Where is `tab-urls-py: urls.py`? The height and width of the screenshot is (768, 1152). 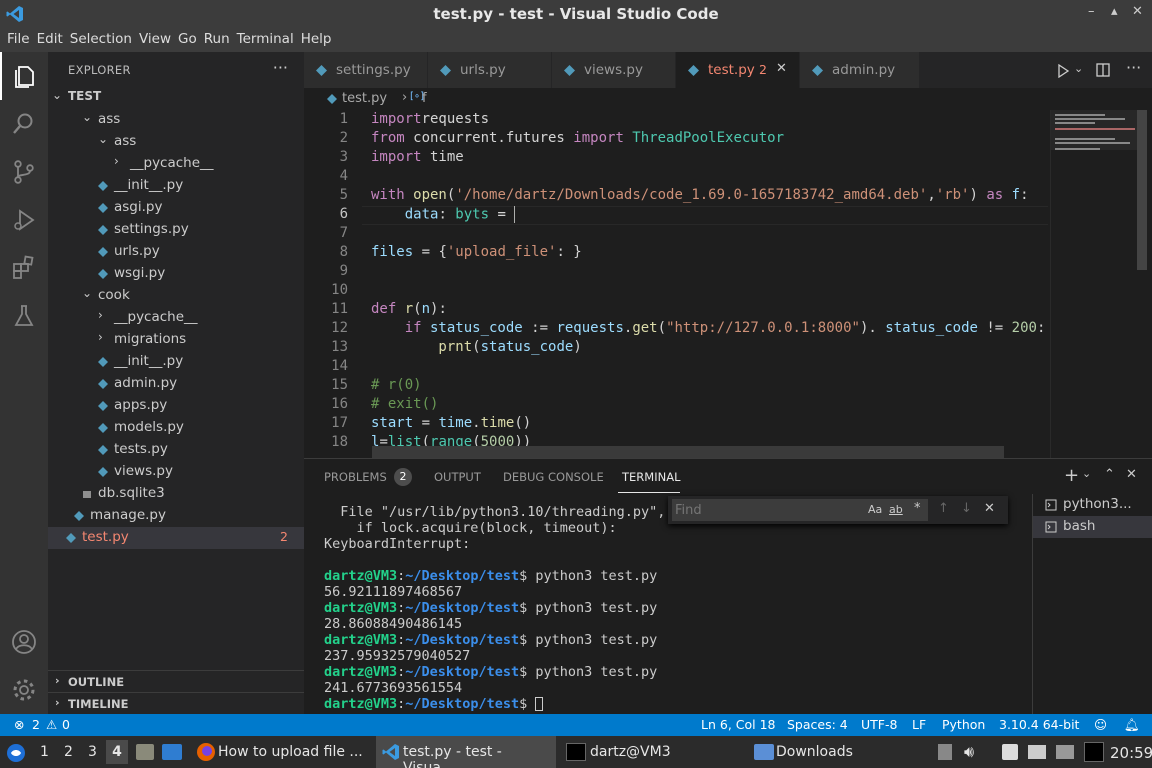 tab-urls-py: urls.py is located at coordinates (490, 70).